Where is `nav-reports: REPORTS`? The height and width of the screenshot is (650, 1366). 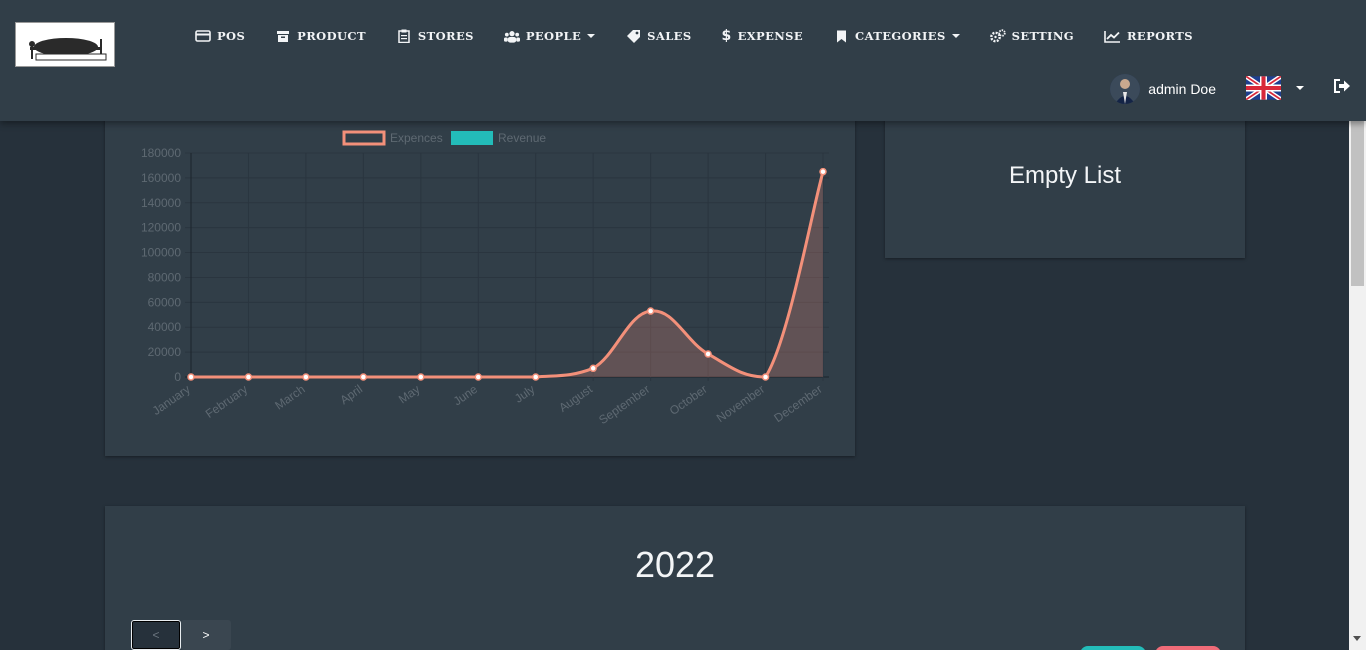
nav-reports: REPORTS is located at coordinates (1148, 36).